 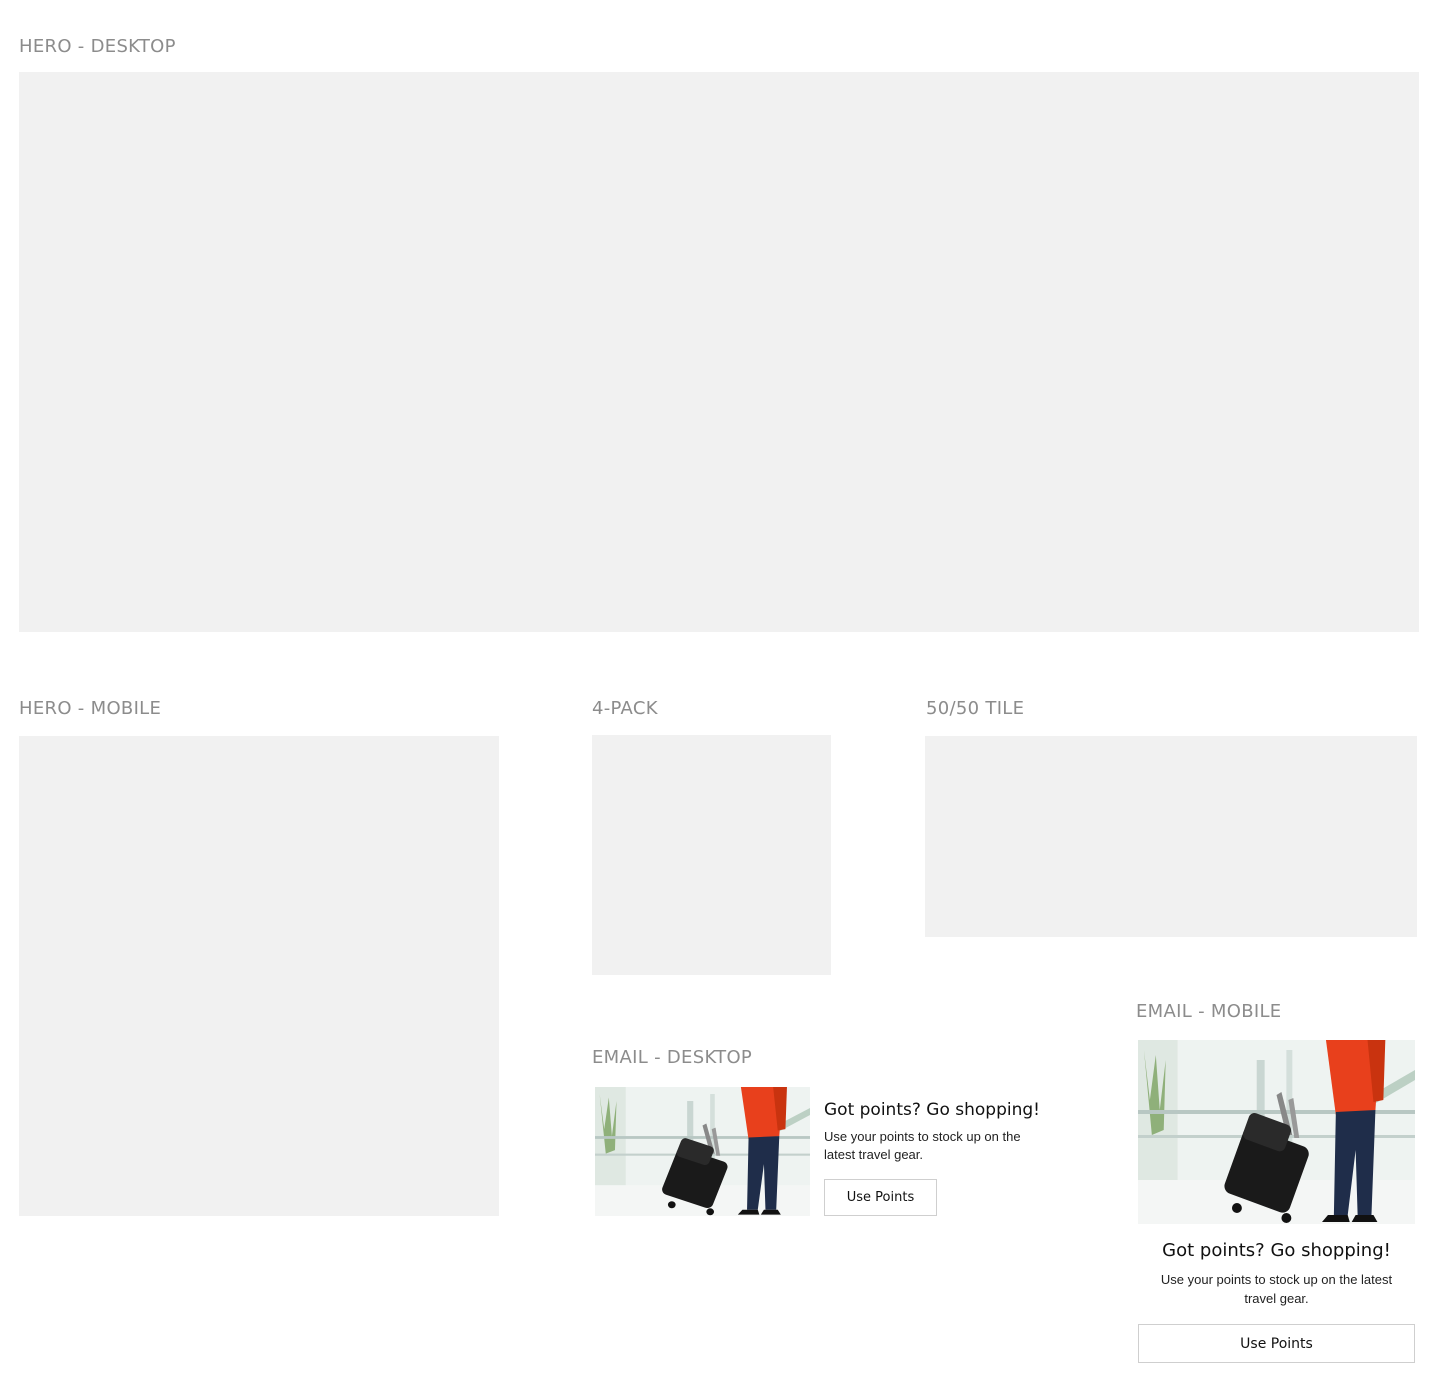 What do you see at coordinates (625, 708) in the screenshot?
I see `four-pack-label: 4-PACK` at bounding box center [625, 708].